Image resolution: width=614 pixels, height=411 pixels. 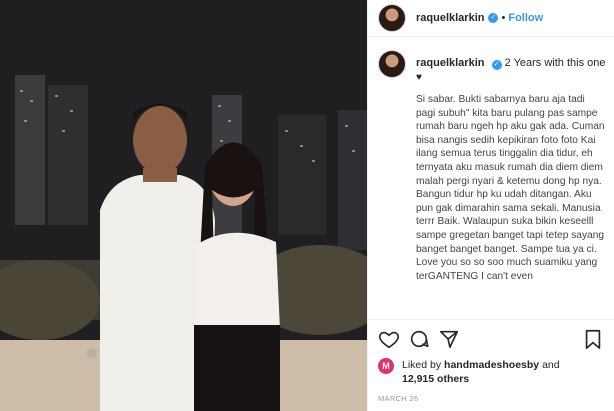 What do you see at coordinates (491, 398) in the screenshot?
I see `post-date: MARCH 26` at bounding box center [491, 398].